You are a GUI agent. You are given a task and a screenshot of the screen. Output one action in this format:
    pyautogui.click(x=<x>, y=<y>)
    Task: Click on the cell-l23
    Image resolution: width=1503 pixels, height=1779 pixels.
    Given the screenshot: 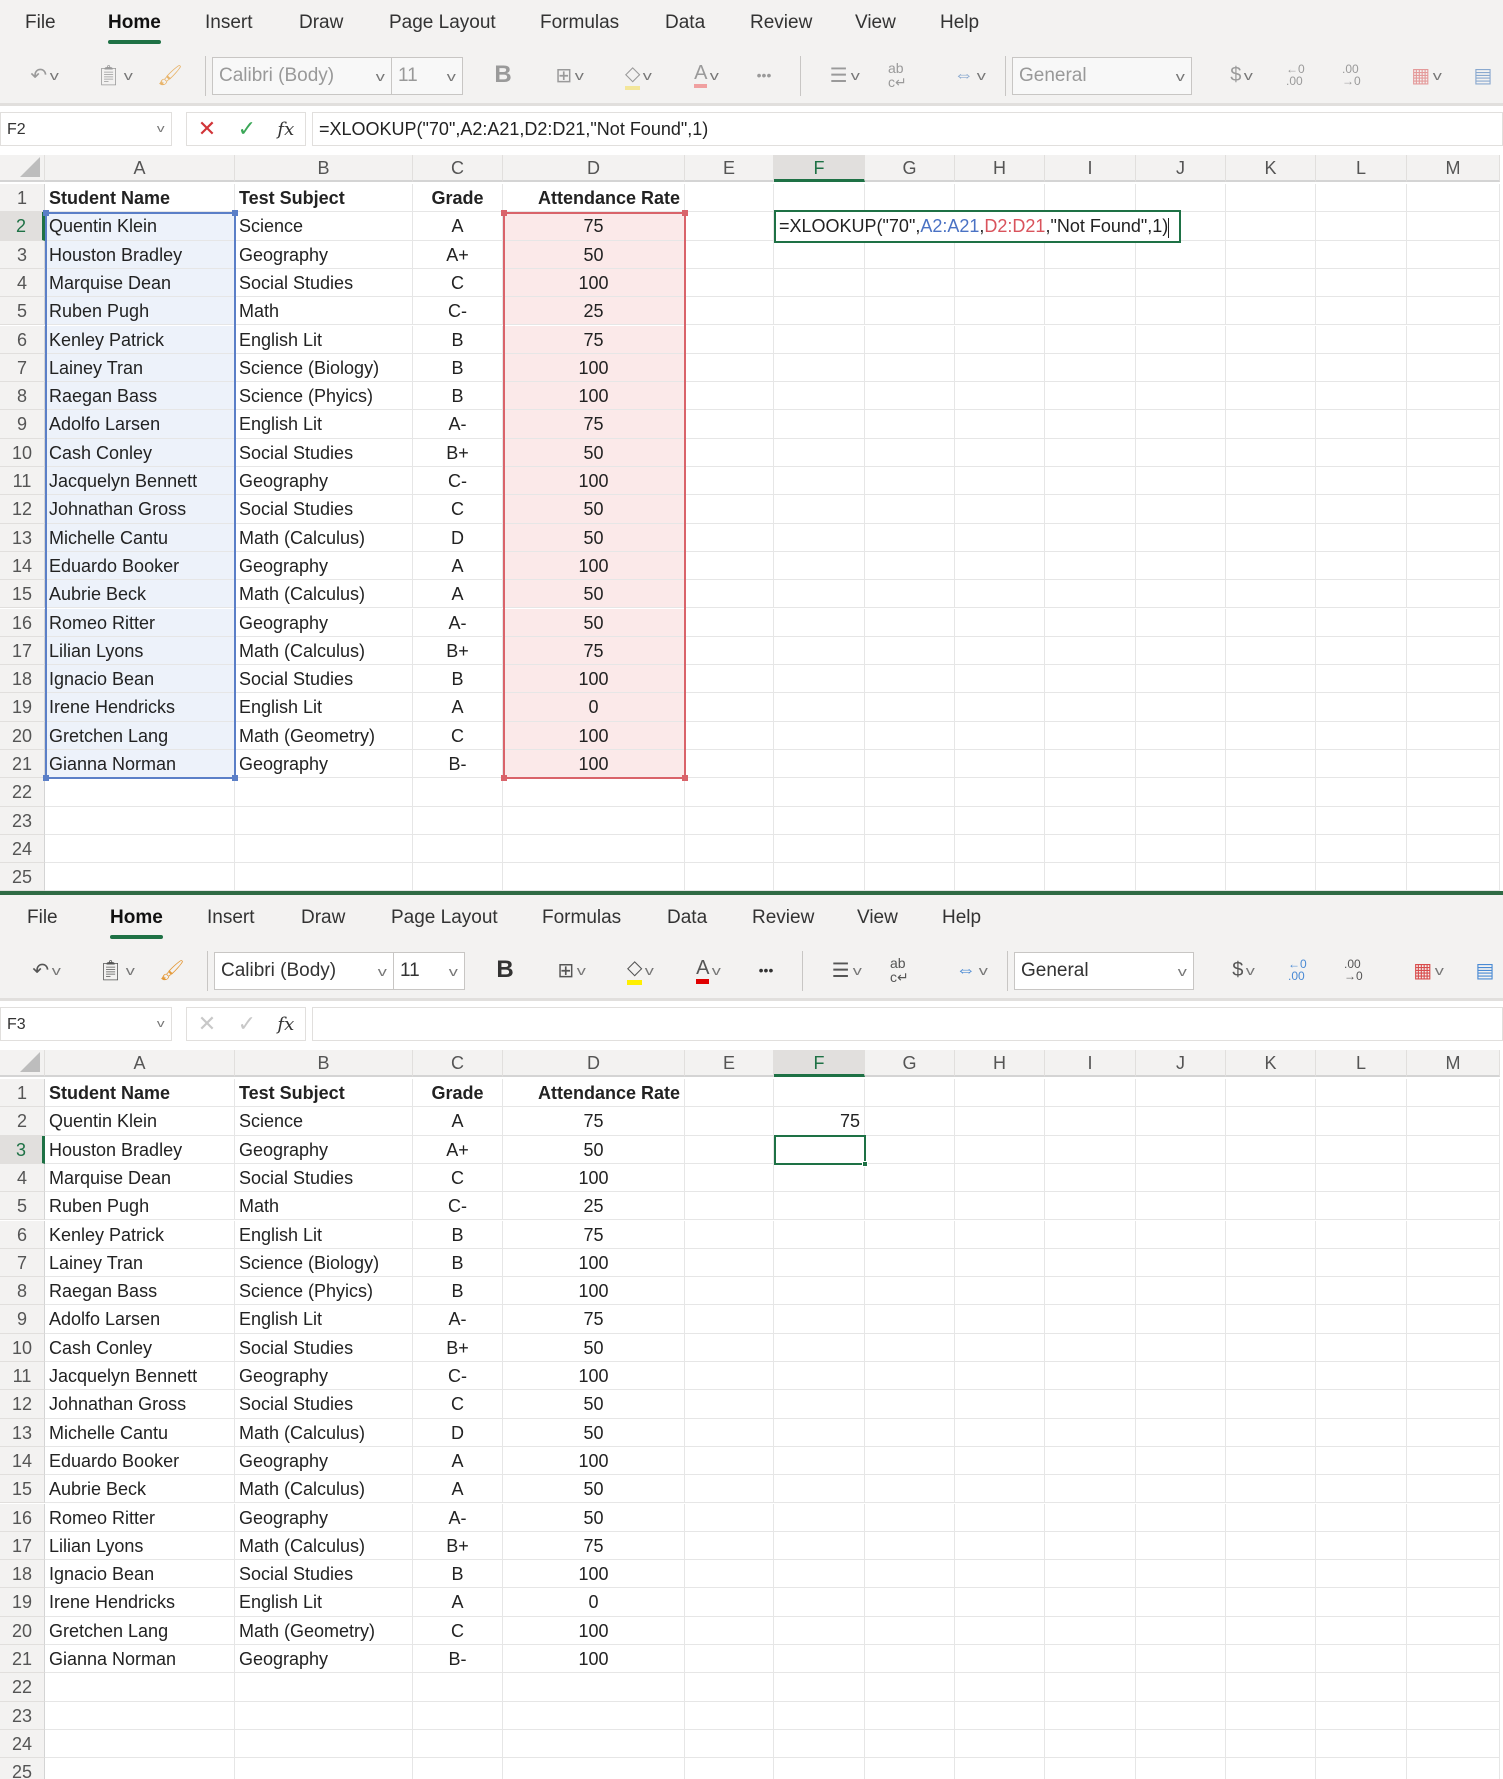 What is the action you would take?
    pyautogui.click(x=1361, y=820)
    